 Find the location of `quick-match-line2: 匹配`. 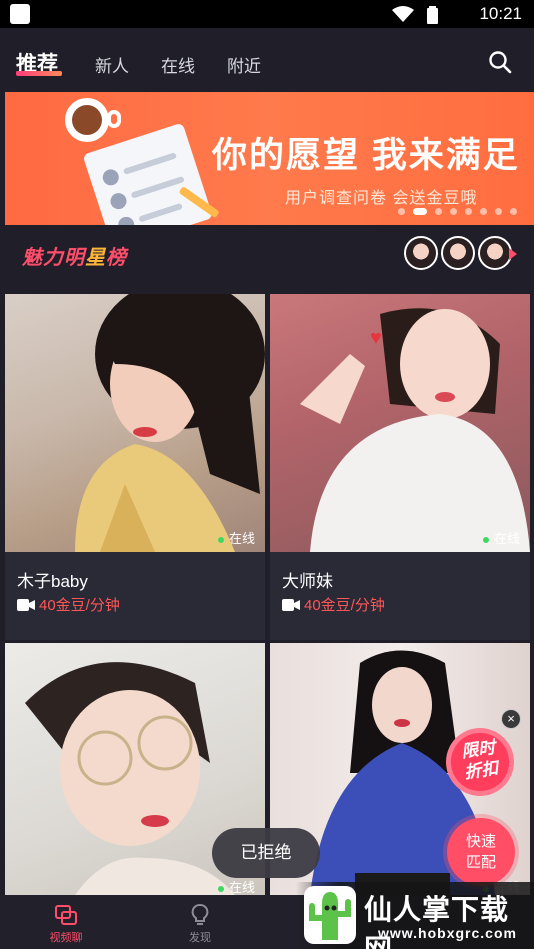

quick-match-line2: 匹配 is located at coordinates (480, 862).